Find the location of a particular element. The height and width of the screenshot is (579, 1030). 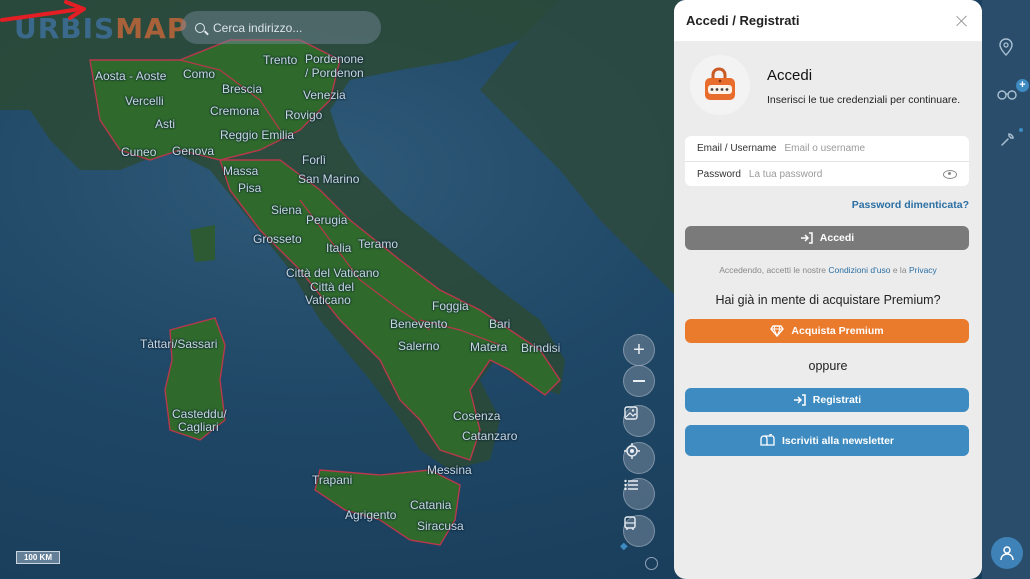

terms-and: e la is located at coordinates (899, 270).